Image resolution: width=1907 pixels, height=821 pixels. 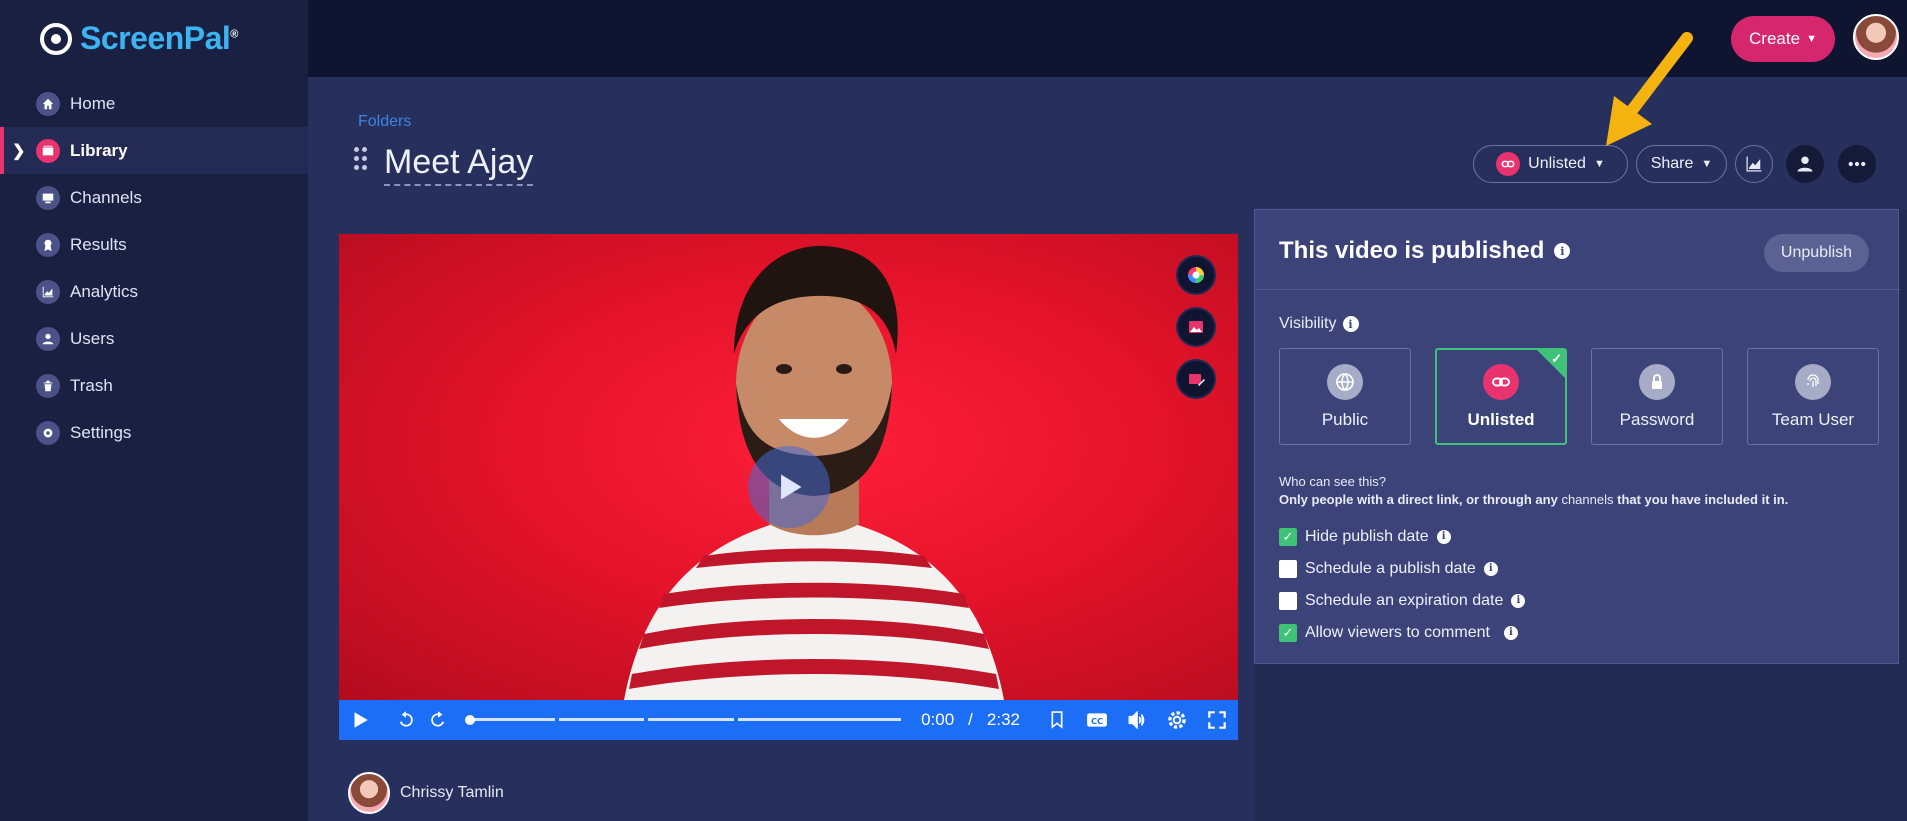 I want to click on captions-button: CC, so click(x=1097, y=720).